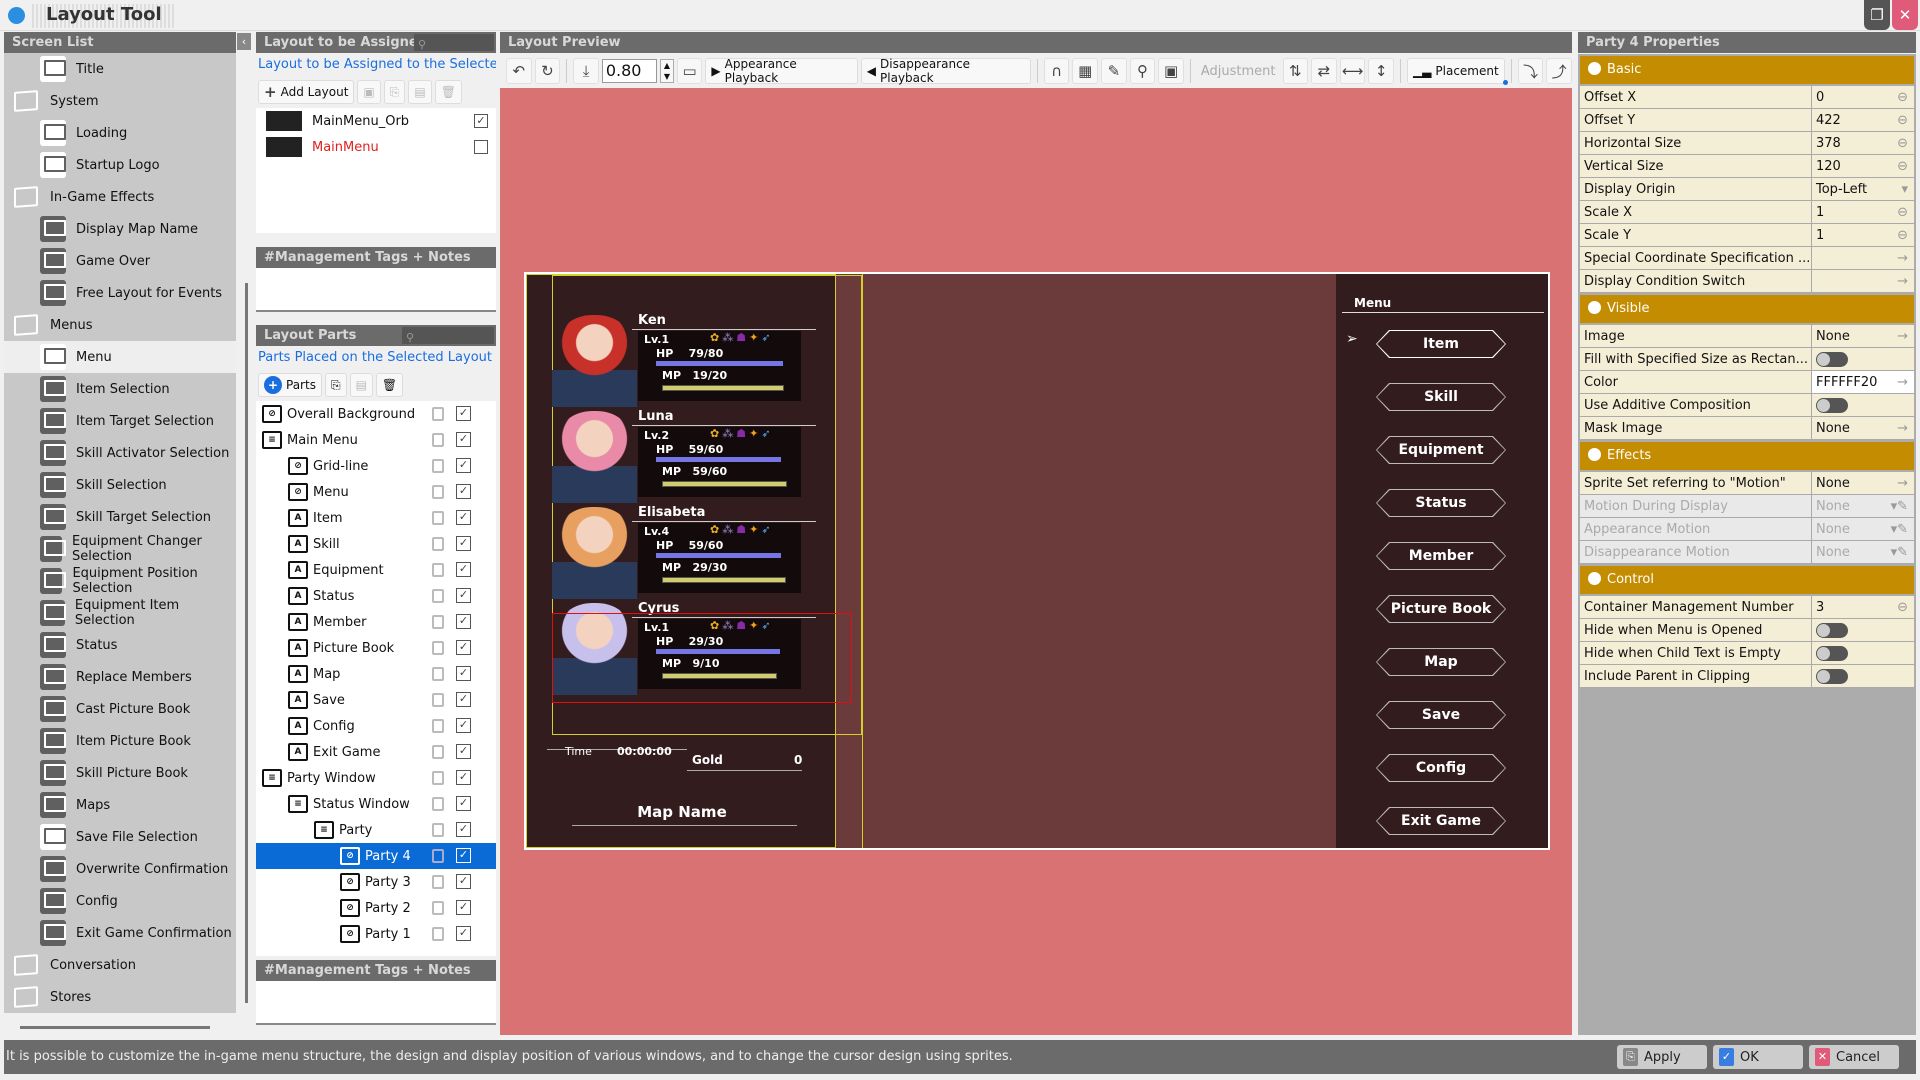  What do you see at coordinates (547, 71) in the screenshot?
I see `redo-icon: ↻` at bounding box center [547, 71].